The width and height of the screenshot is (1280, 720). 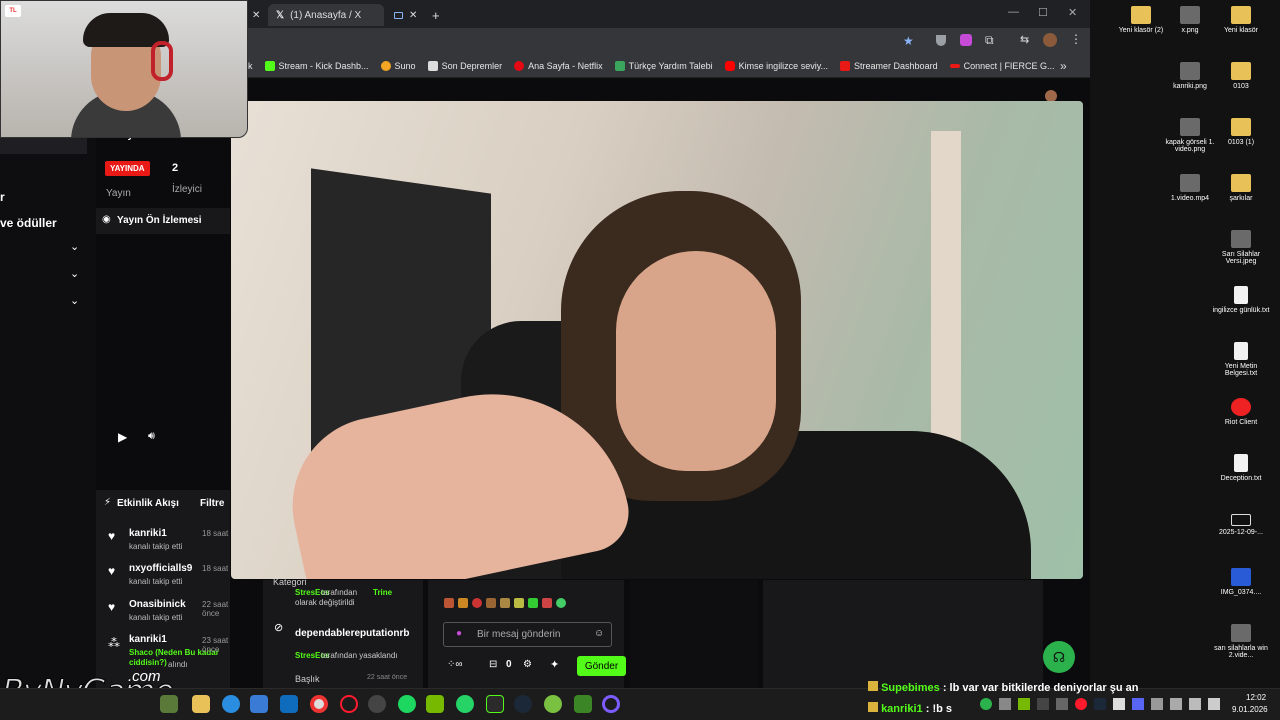 What do you see at coordinates (250, 66) in the screenshot?
I see `bookmark-k: k` at bounding box center [250, 66].